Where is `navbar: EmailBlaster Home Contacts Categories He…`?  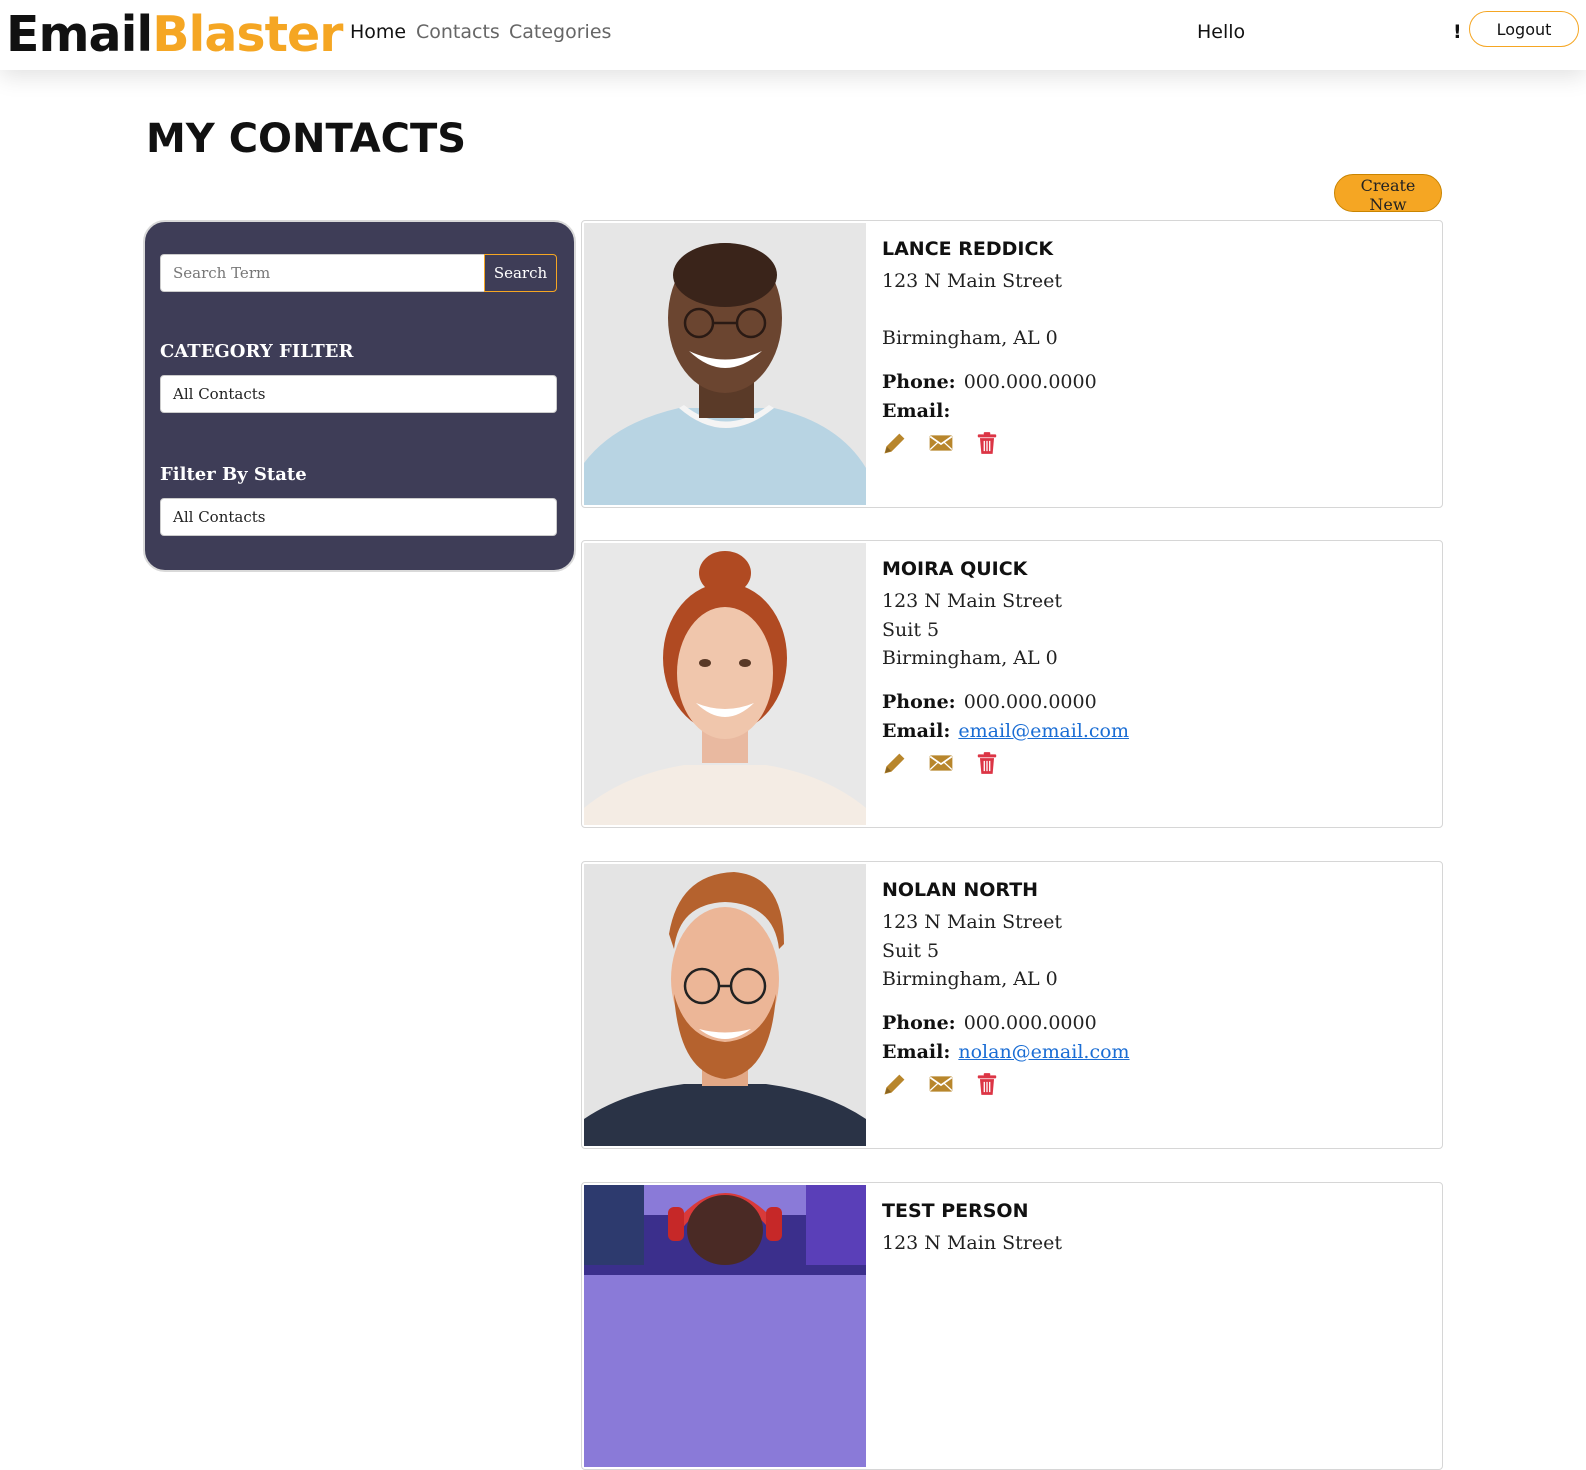 navbar: EmailBlaster Home Contacts Categories He… is located at coordinates (793, 35).